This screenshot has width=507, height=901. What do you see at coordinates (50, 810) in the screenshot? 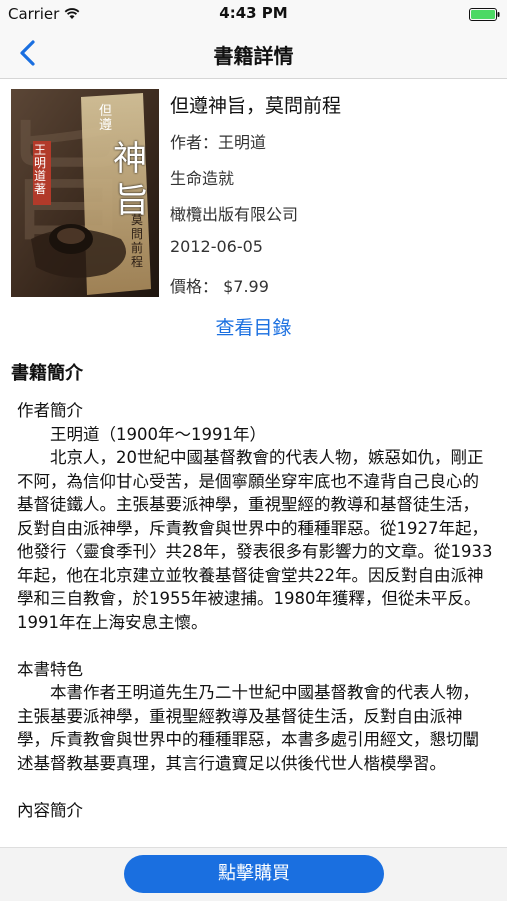
I see `content-heading: 內容簡介` at bounding box center [50, 810].